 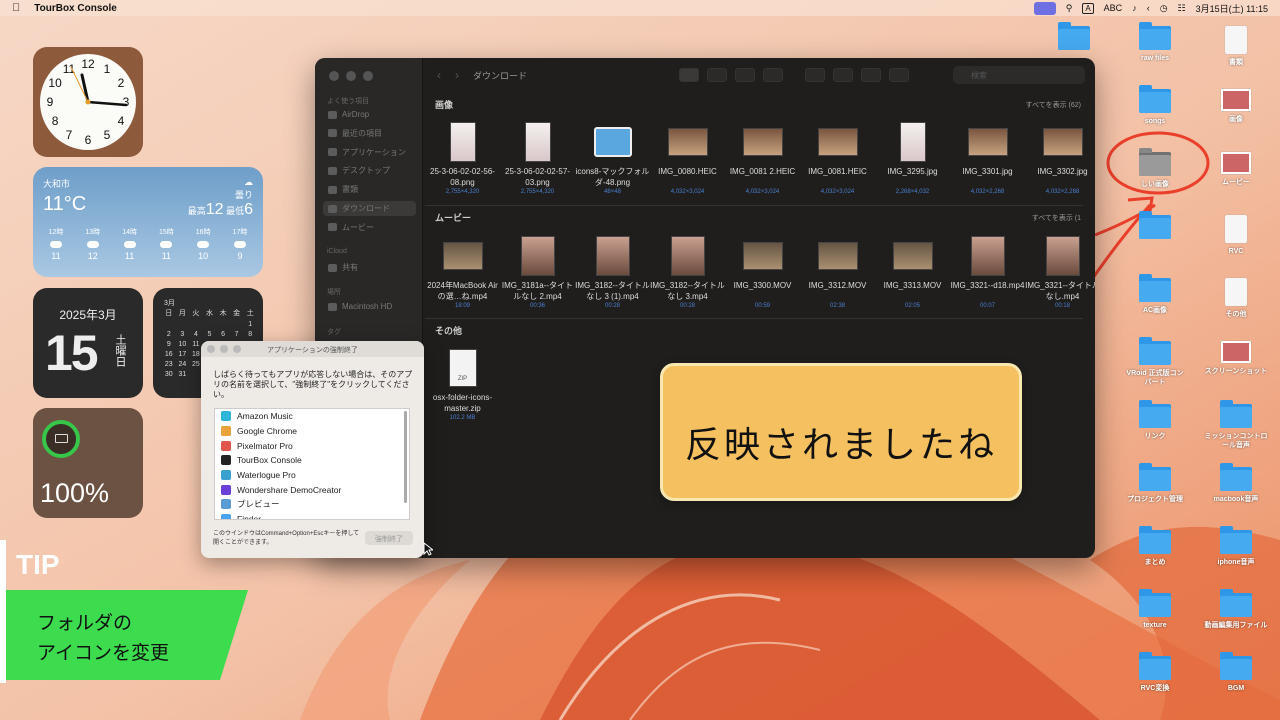 What do you see at coordinates (689, 75) in the screenshot?
I see `icon-view-button` at bounding box center [689, 75].